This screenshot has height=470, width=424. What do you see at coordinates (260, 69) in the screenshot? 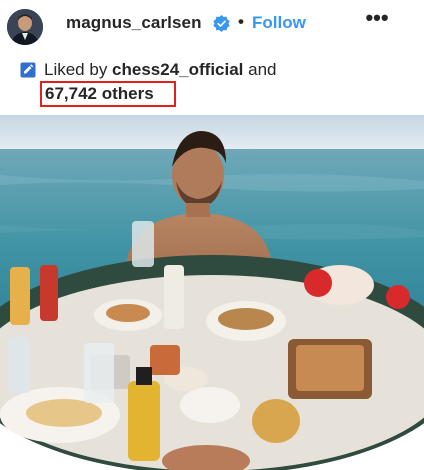
I see `liked-by-conjunction: and` at bounding box center [260, 69].